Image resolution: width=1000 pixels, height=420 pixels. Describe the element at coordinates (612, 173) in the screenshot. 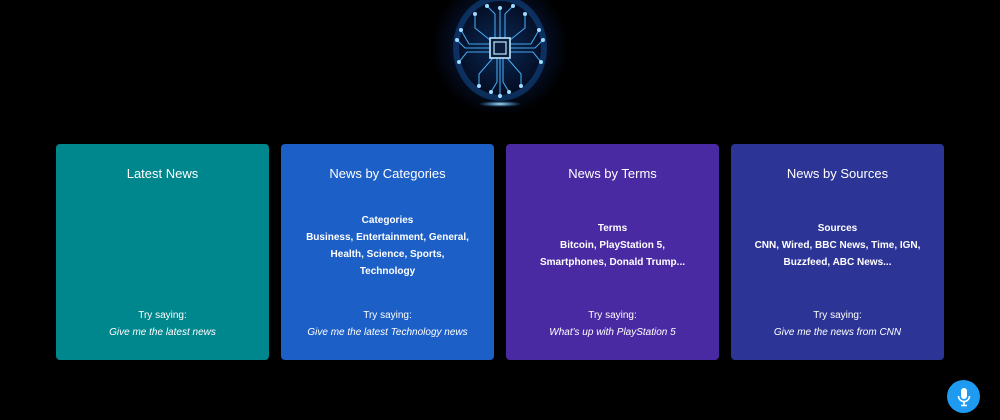

I see `card-title: News by Terms` at that location.